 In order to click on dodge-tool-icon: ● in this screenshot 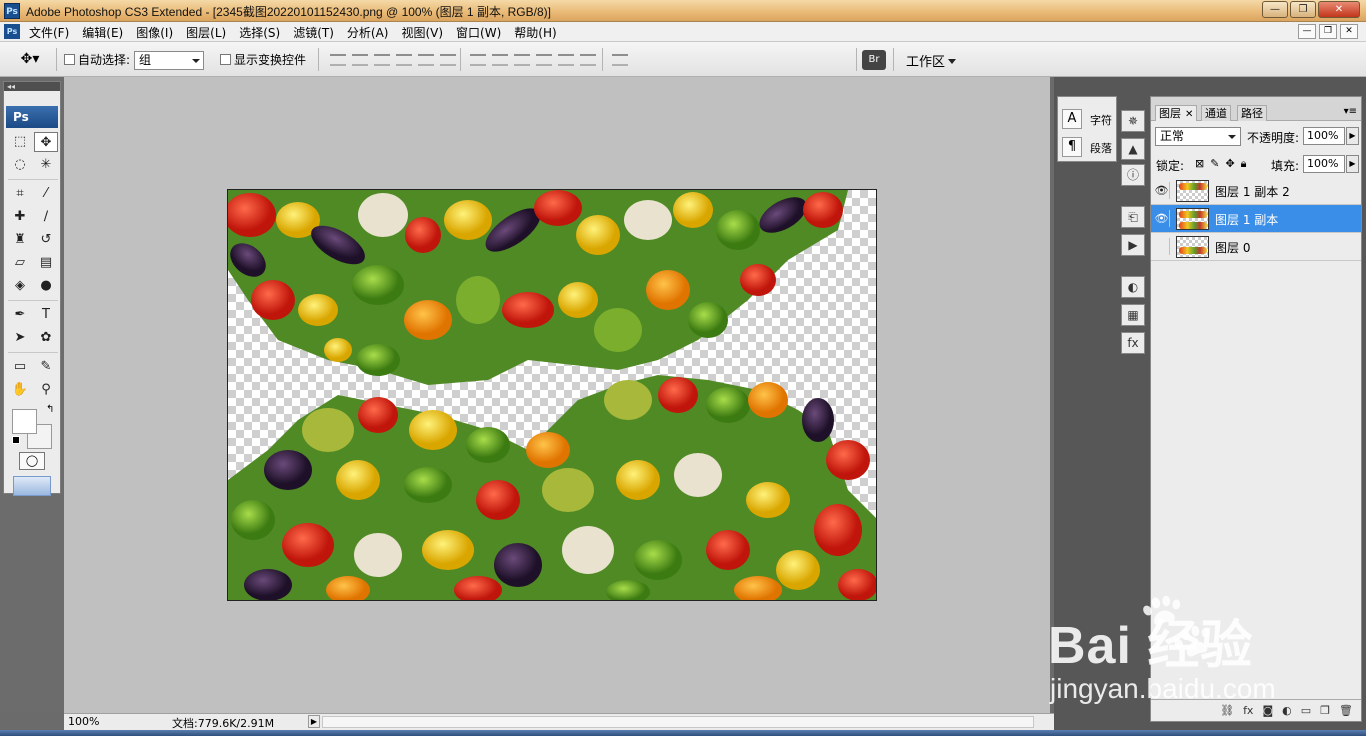, I will do `click(46, 286)`.